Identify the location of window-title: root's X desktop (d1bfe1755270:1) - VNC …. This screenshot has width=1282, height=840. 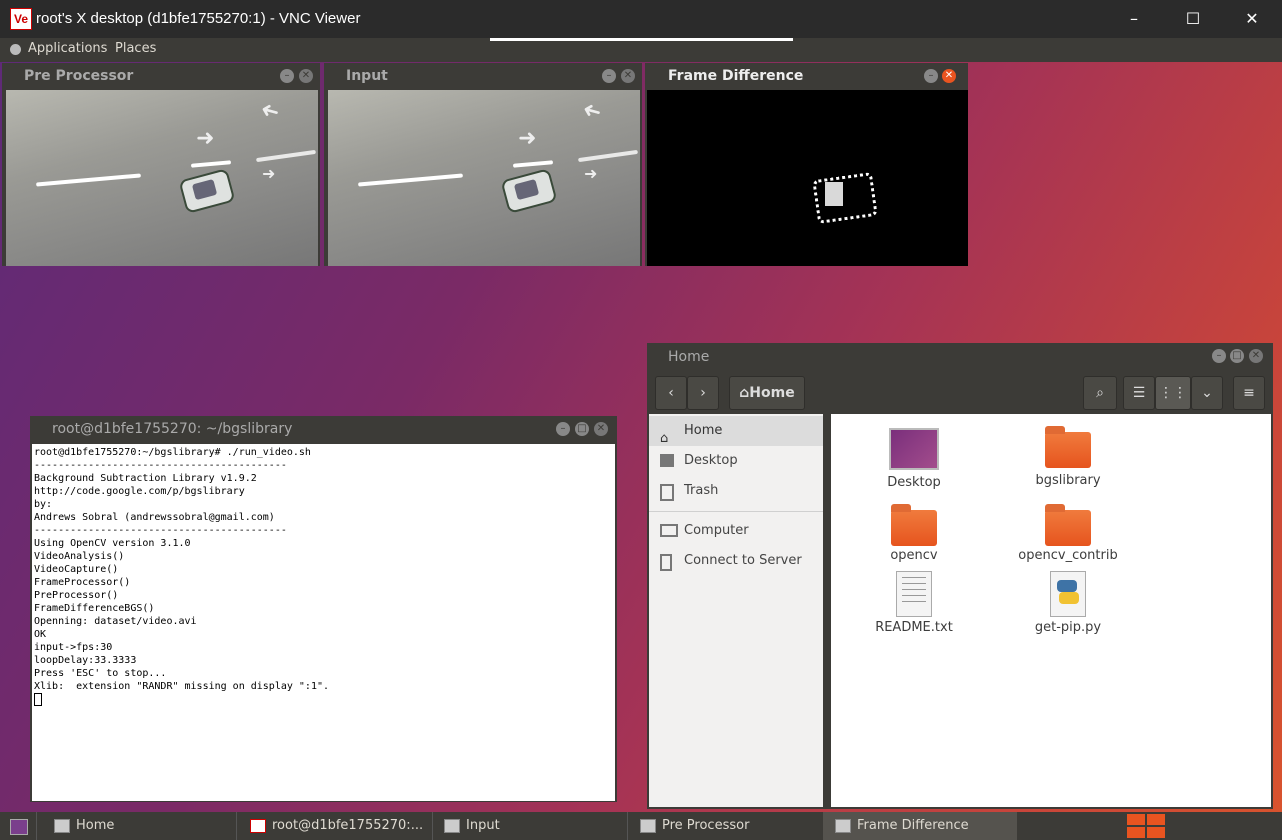
(198, 18).